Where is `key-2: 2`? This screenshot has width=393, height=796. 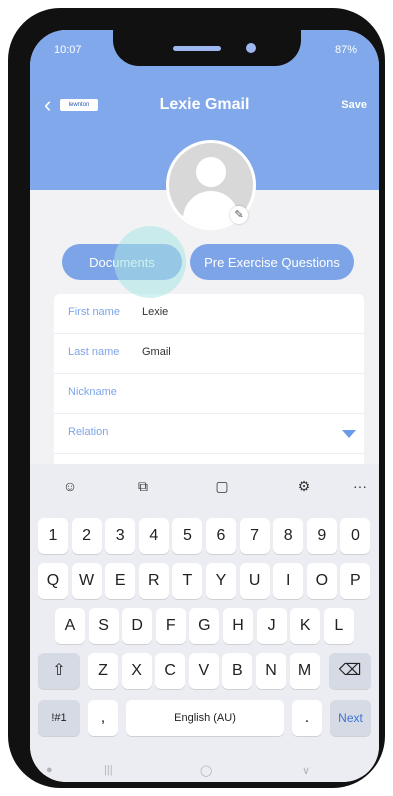 key-2: 2 is located at coordinates (86, 536).